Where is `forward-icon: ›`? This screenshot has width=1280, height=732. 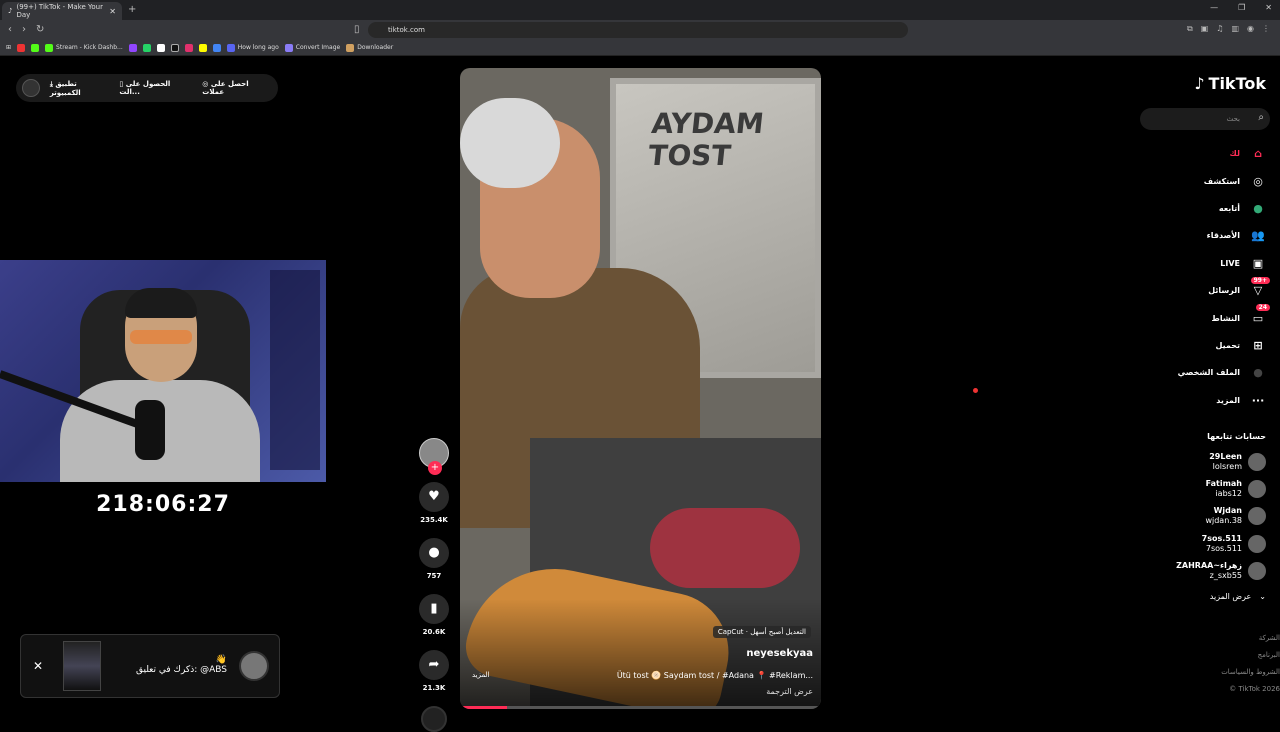 forward-icon: › is located at coordinates (24, 29).